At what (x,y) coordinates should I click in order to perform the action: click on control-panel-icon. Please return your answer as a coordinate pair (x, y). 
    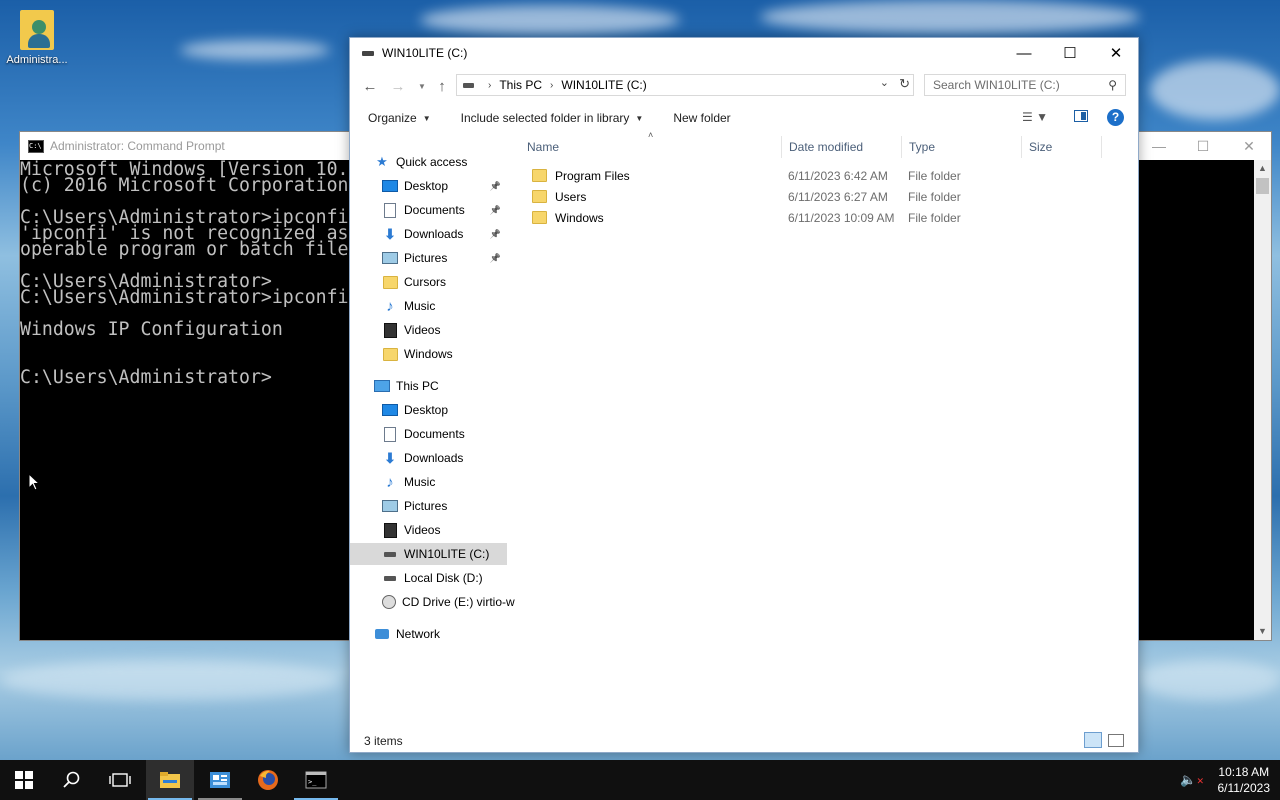
    Looking at the image, I should click on (220, 780).